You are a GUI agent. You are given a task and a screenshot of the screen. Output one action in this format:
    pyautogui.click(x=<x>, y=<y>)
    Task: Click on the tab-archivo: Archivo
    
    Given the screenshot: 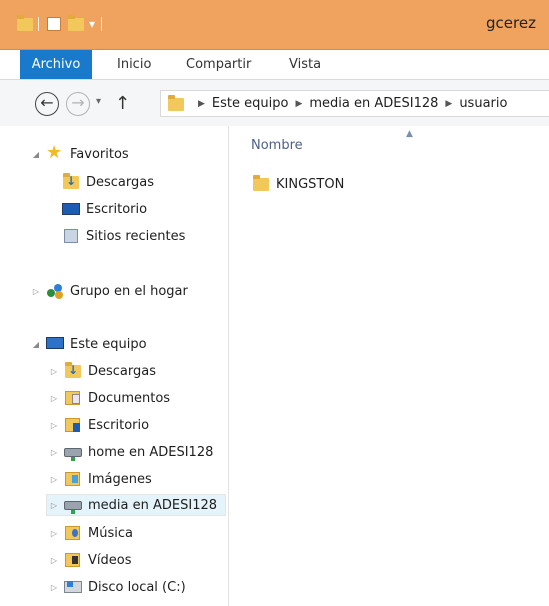 What is the action you would take?
    pyautogui.click(x=56, y=64)
    